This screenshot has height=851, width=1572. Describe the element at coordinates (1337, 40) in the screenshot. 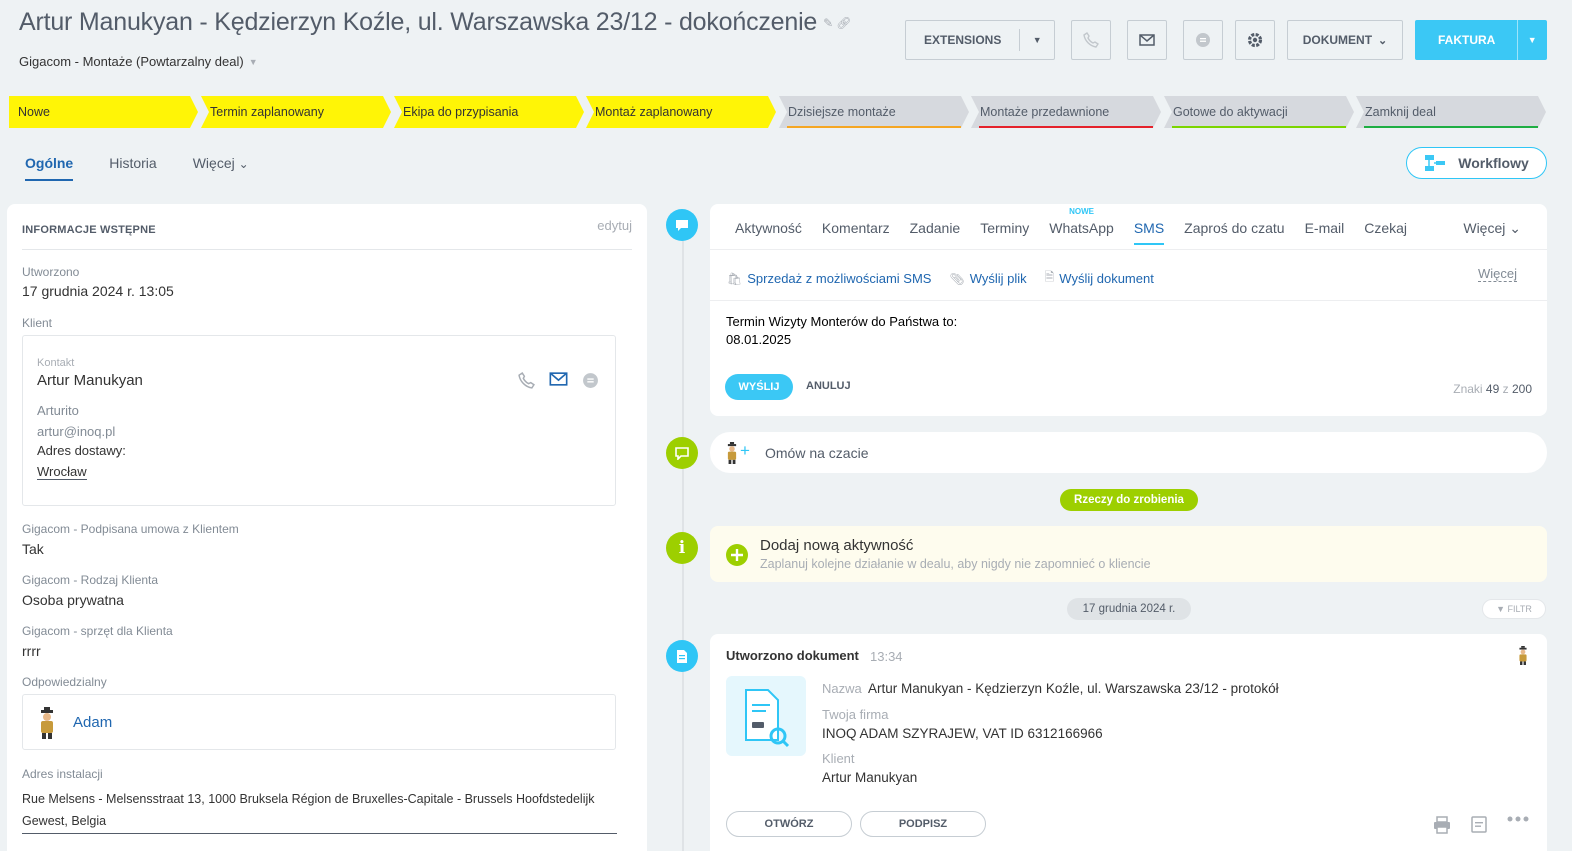

I see `dokument-label: DOKUMENT` at that location.